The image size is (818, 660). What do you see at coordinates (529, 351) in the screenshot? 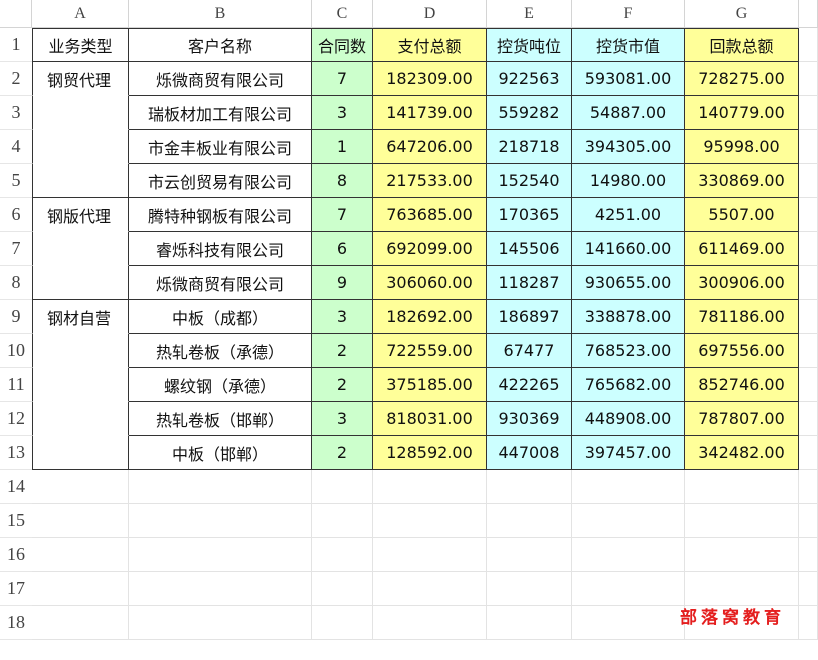
I see `value-cell: 67477` at bounding box center [529, 351].